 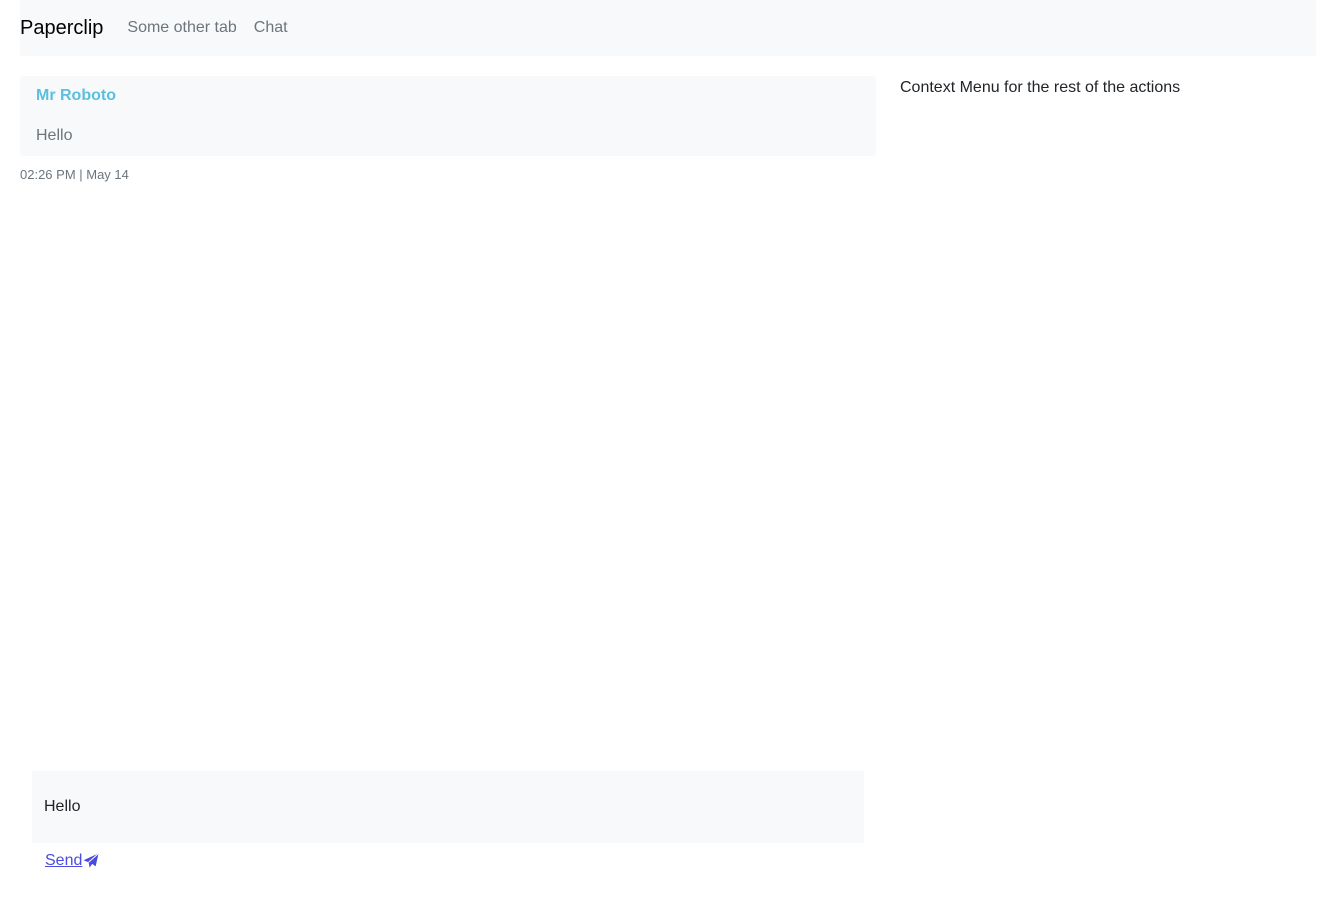 What do you see at coordinates (668, 28) in the screenshot?
I see `top-navbar: Paperclip Some other tab Chat` at bounding box center [668, 28].